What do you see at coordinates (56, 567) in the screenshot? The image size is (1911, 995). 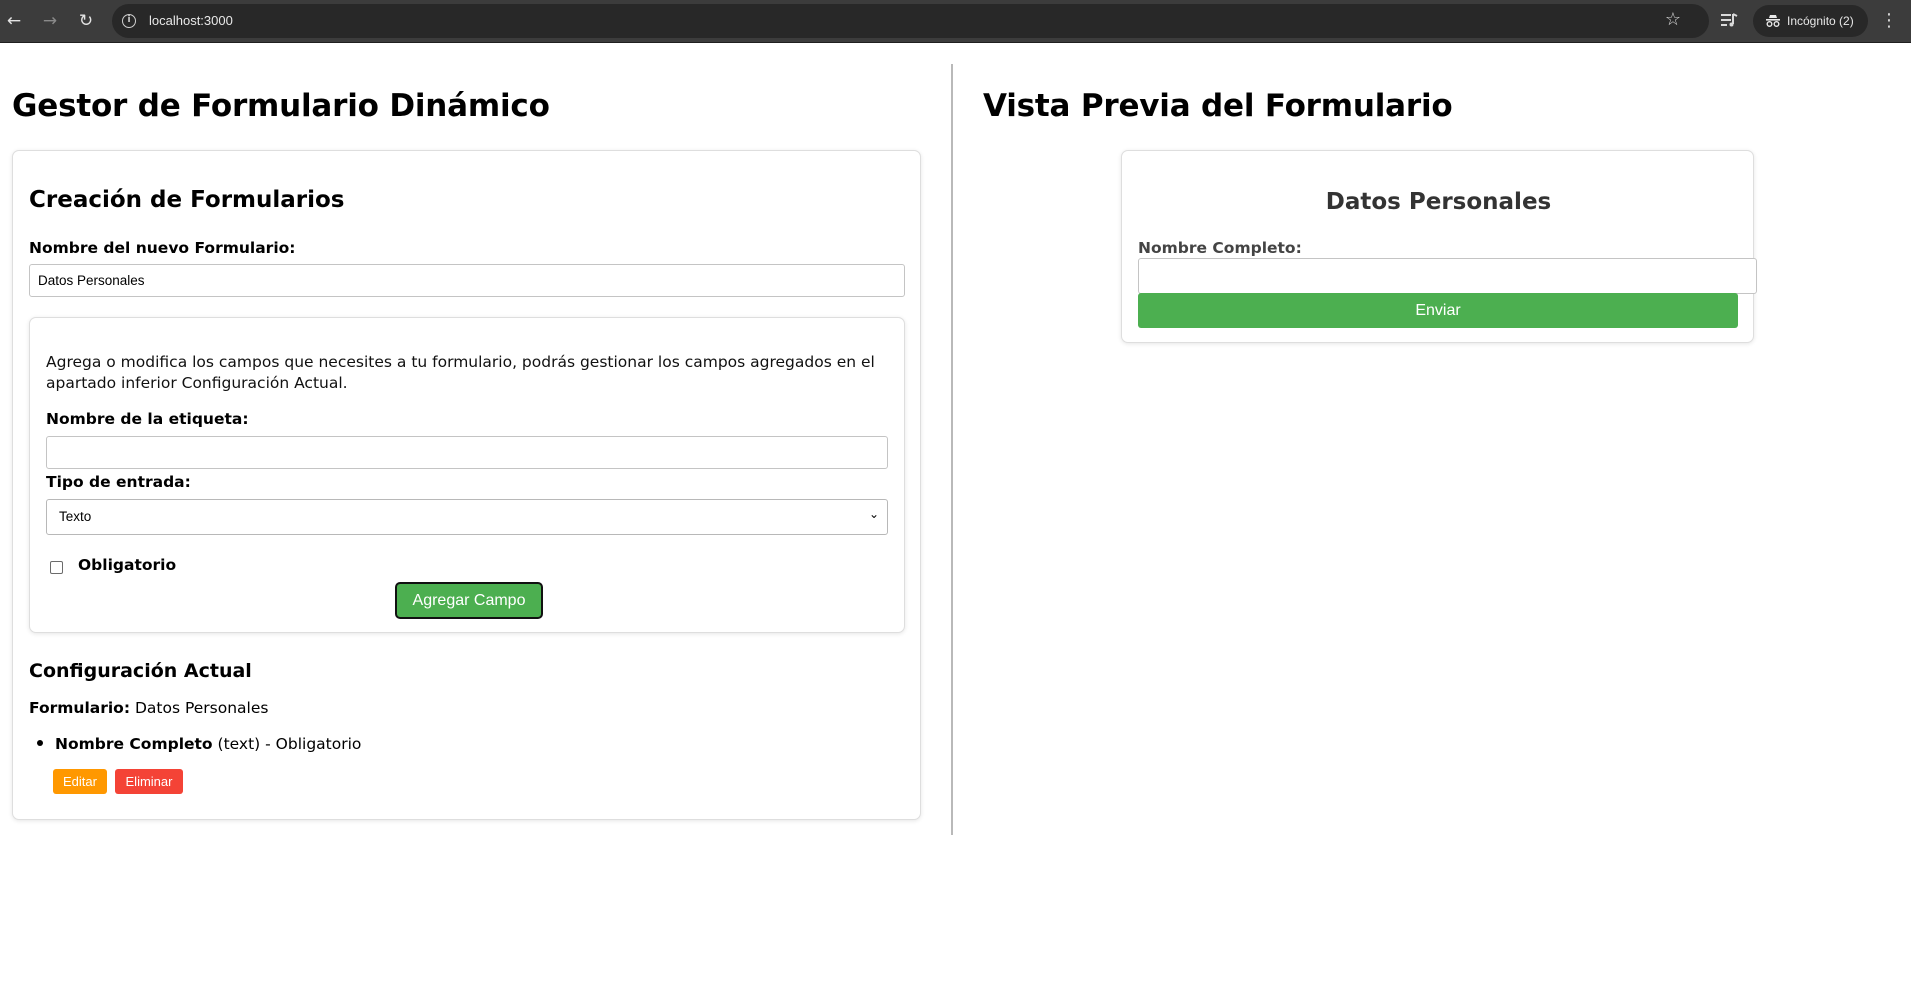 I see `required-checkbox` at bounding box center [56, 567].